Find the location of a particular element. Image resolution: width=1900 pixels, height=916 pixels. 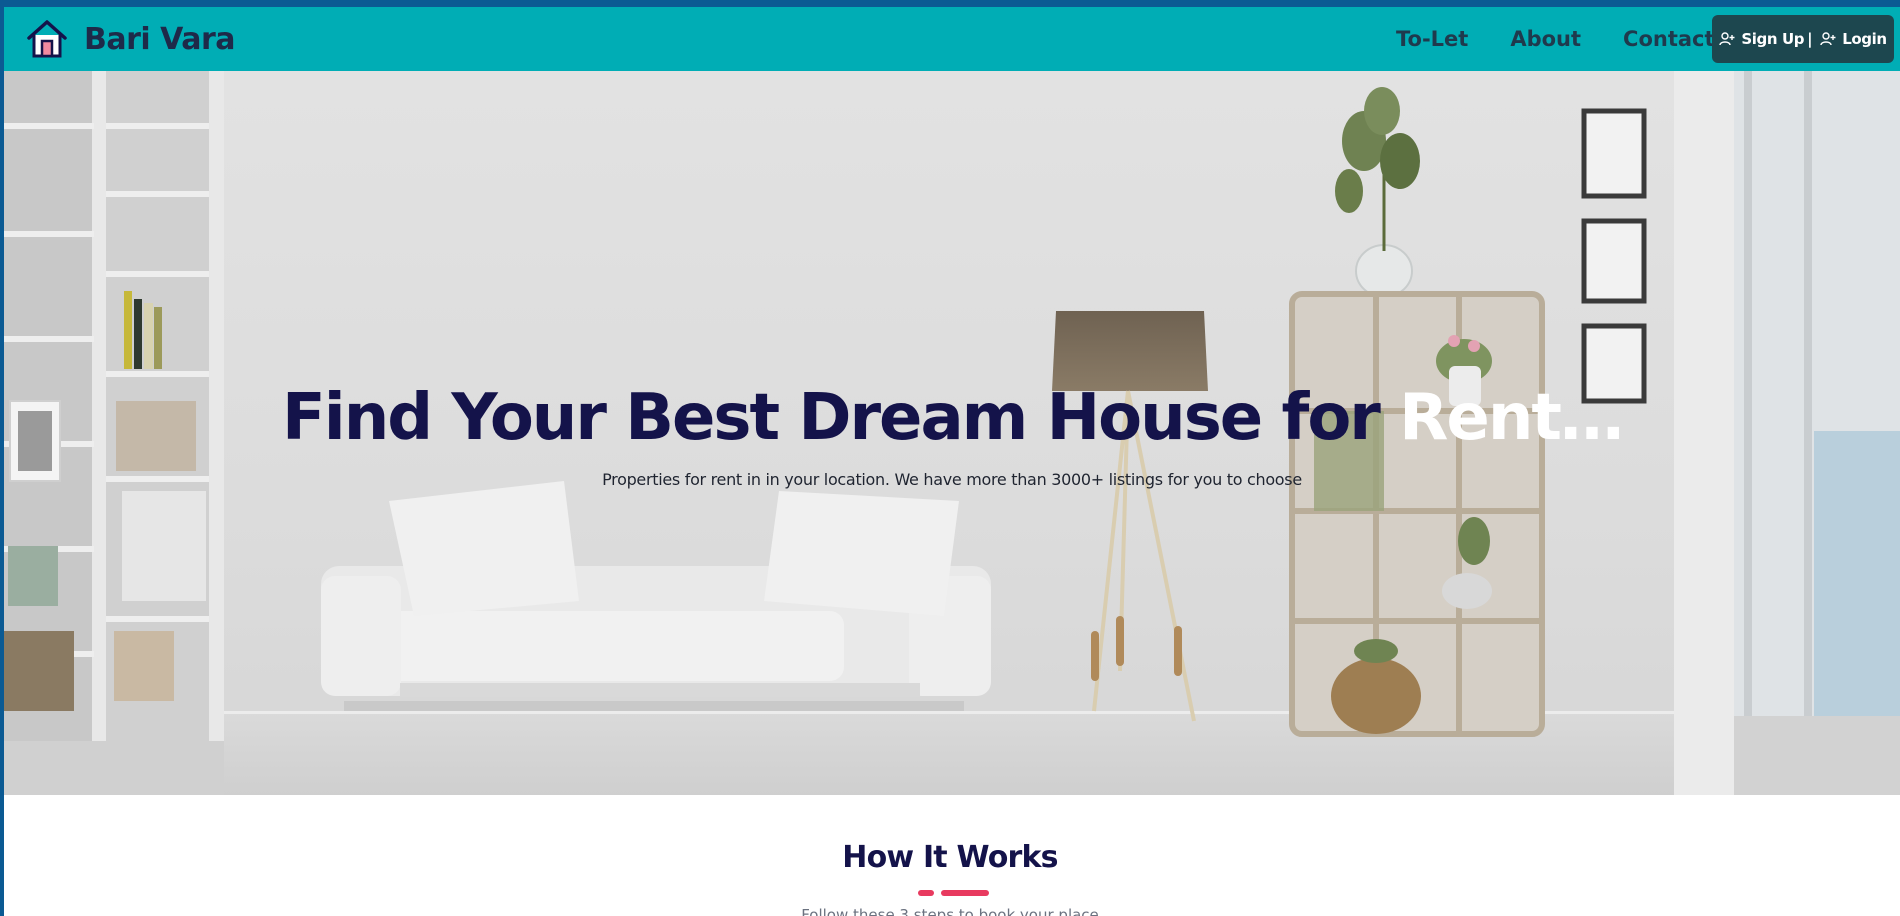

login-label: Login is located at coordinates (1864, 39).